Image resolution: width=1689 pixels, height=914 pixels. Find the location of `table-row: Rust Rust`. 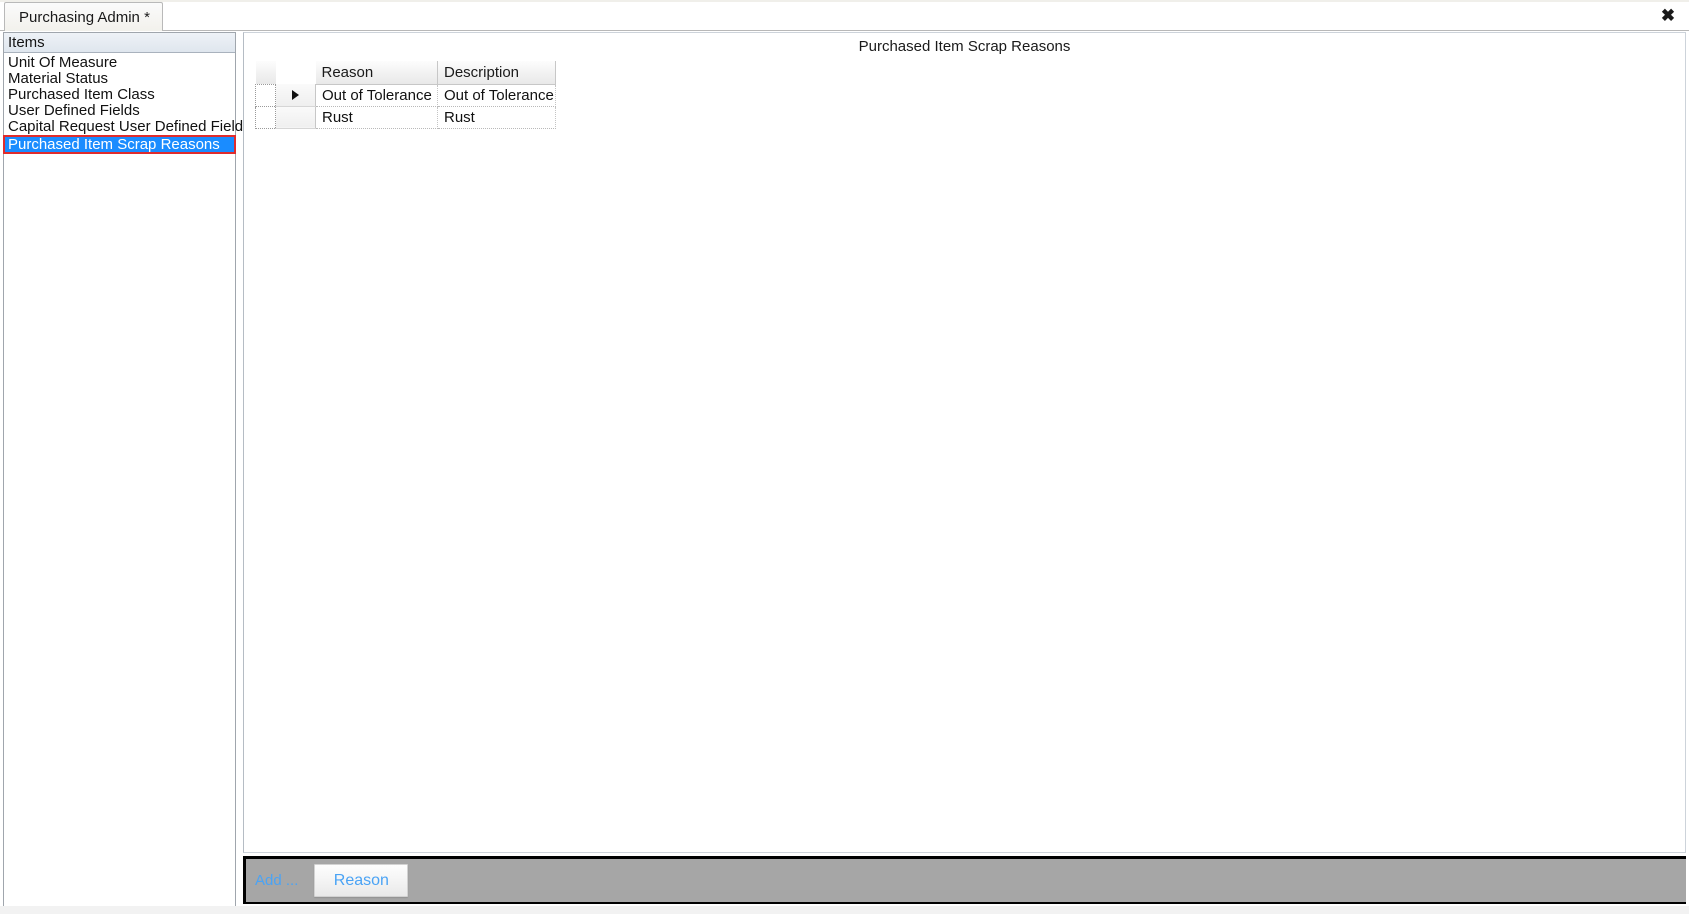

table-row: Rust Rust is located at coordinates (405, 117).